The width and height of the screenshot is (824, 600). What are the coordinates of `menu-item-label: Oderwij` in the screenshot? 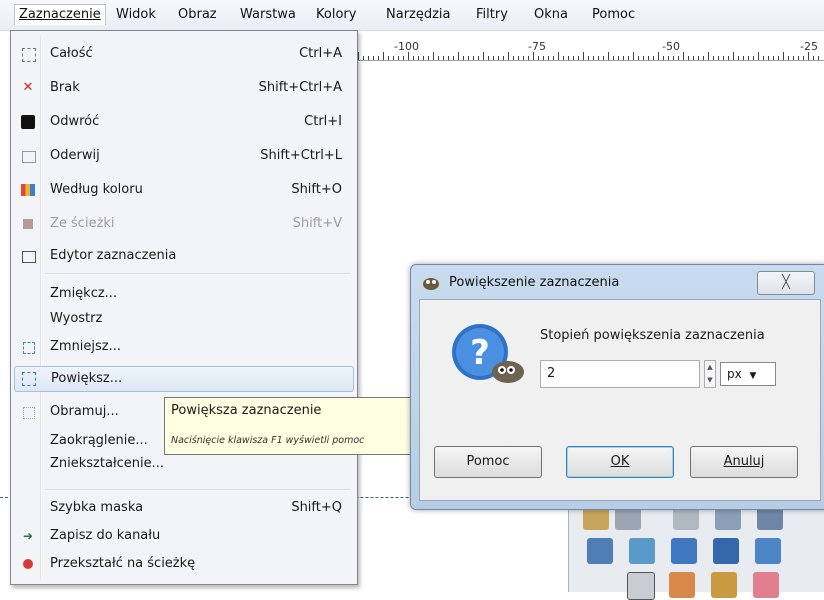 It's located at (75, 155).